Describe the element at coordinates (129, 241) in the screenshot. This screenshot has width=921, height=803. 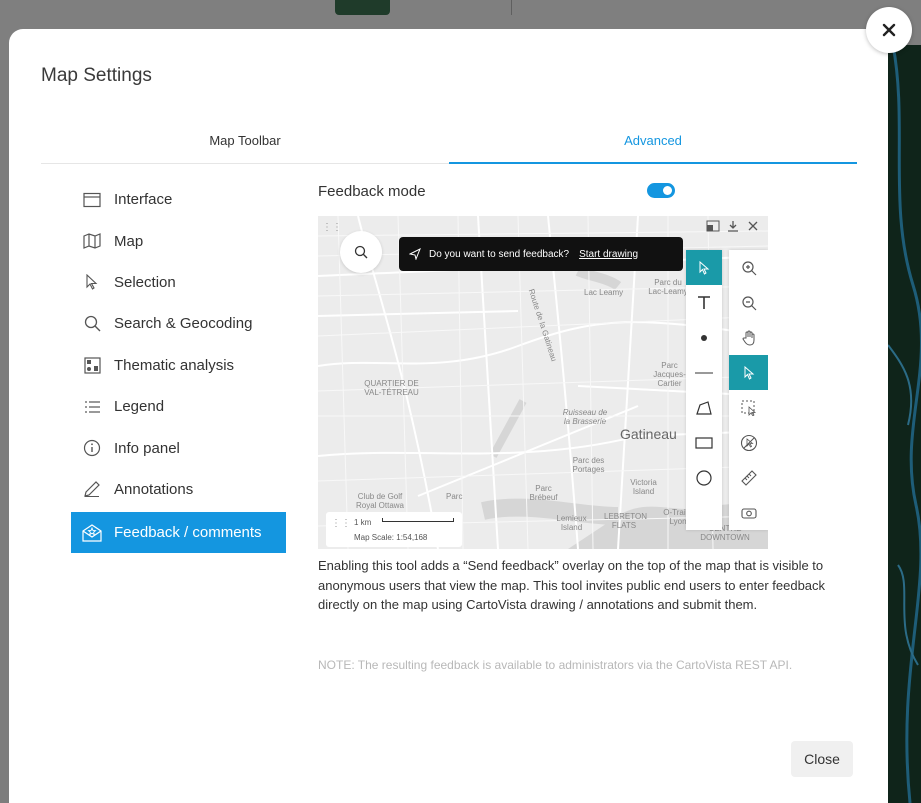
I see `sidebar-item-label: Map` at that location.